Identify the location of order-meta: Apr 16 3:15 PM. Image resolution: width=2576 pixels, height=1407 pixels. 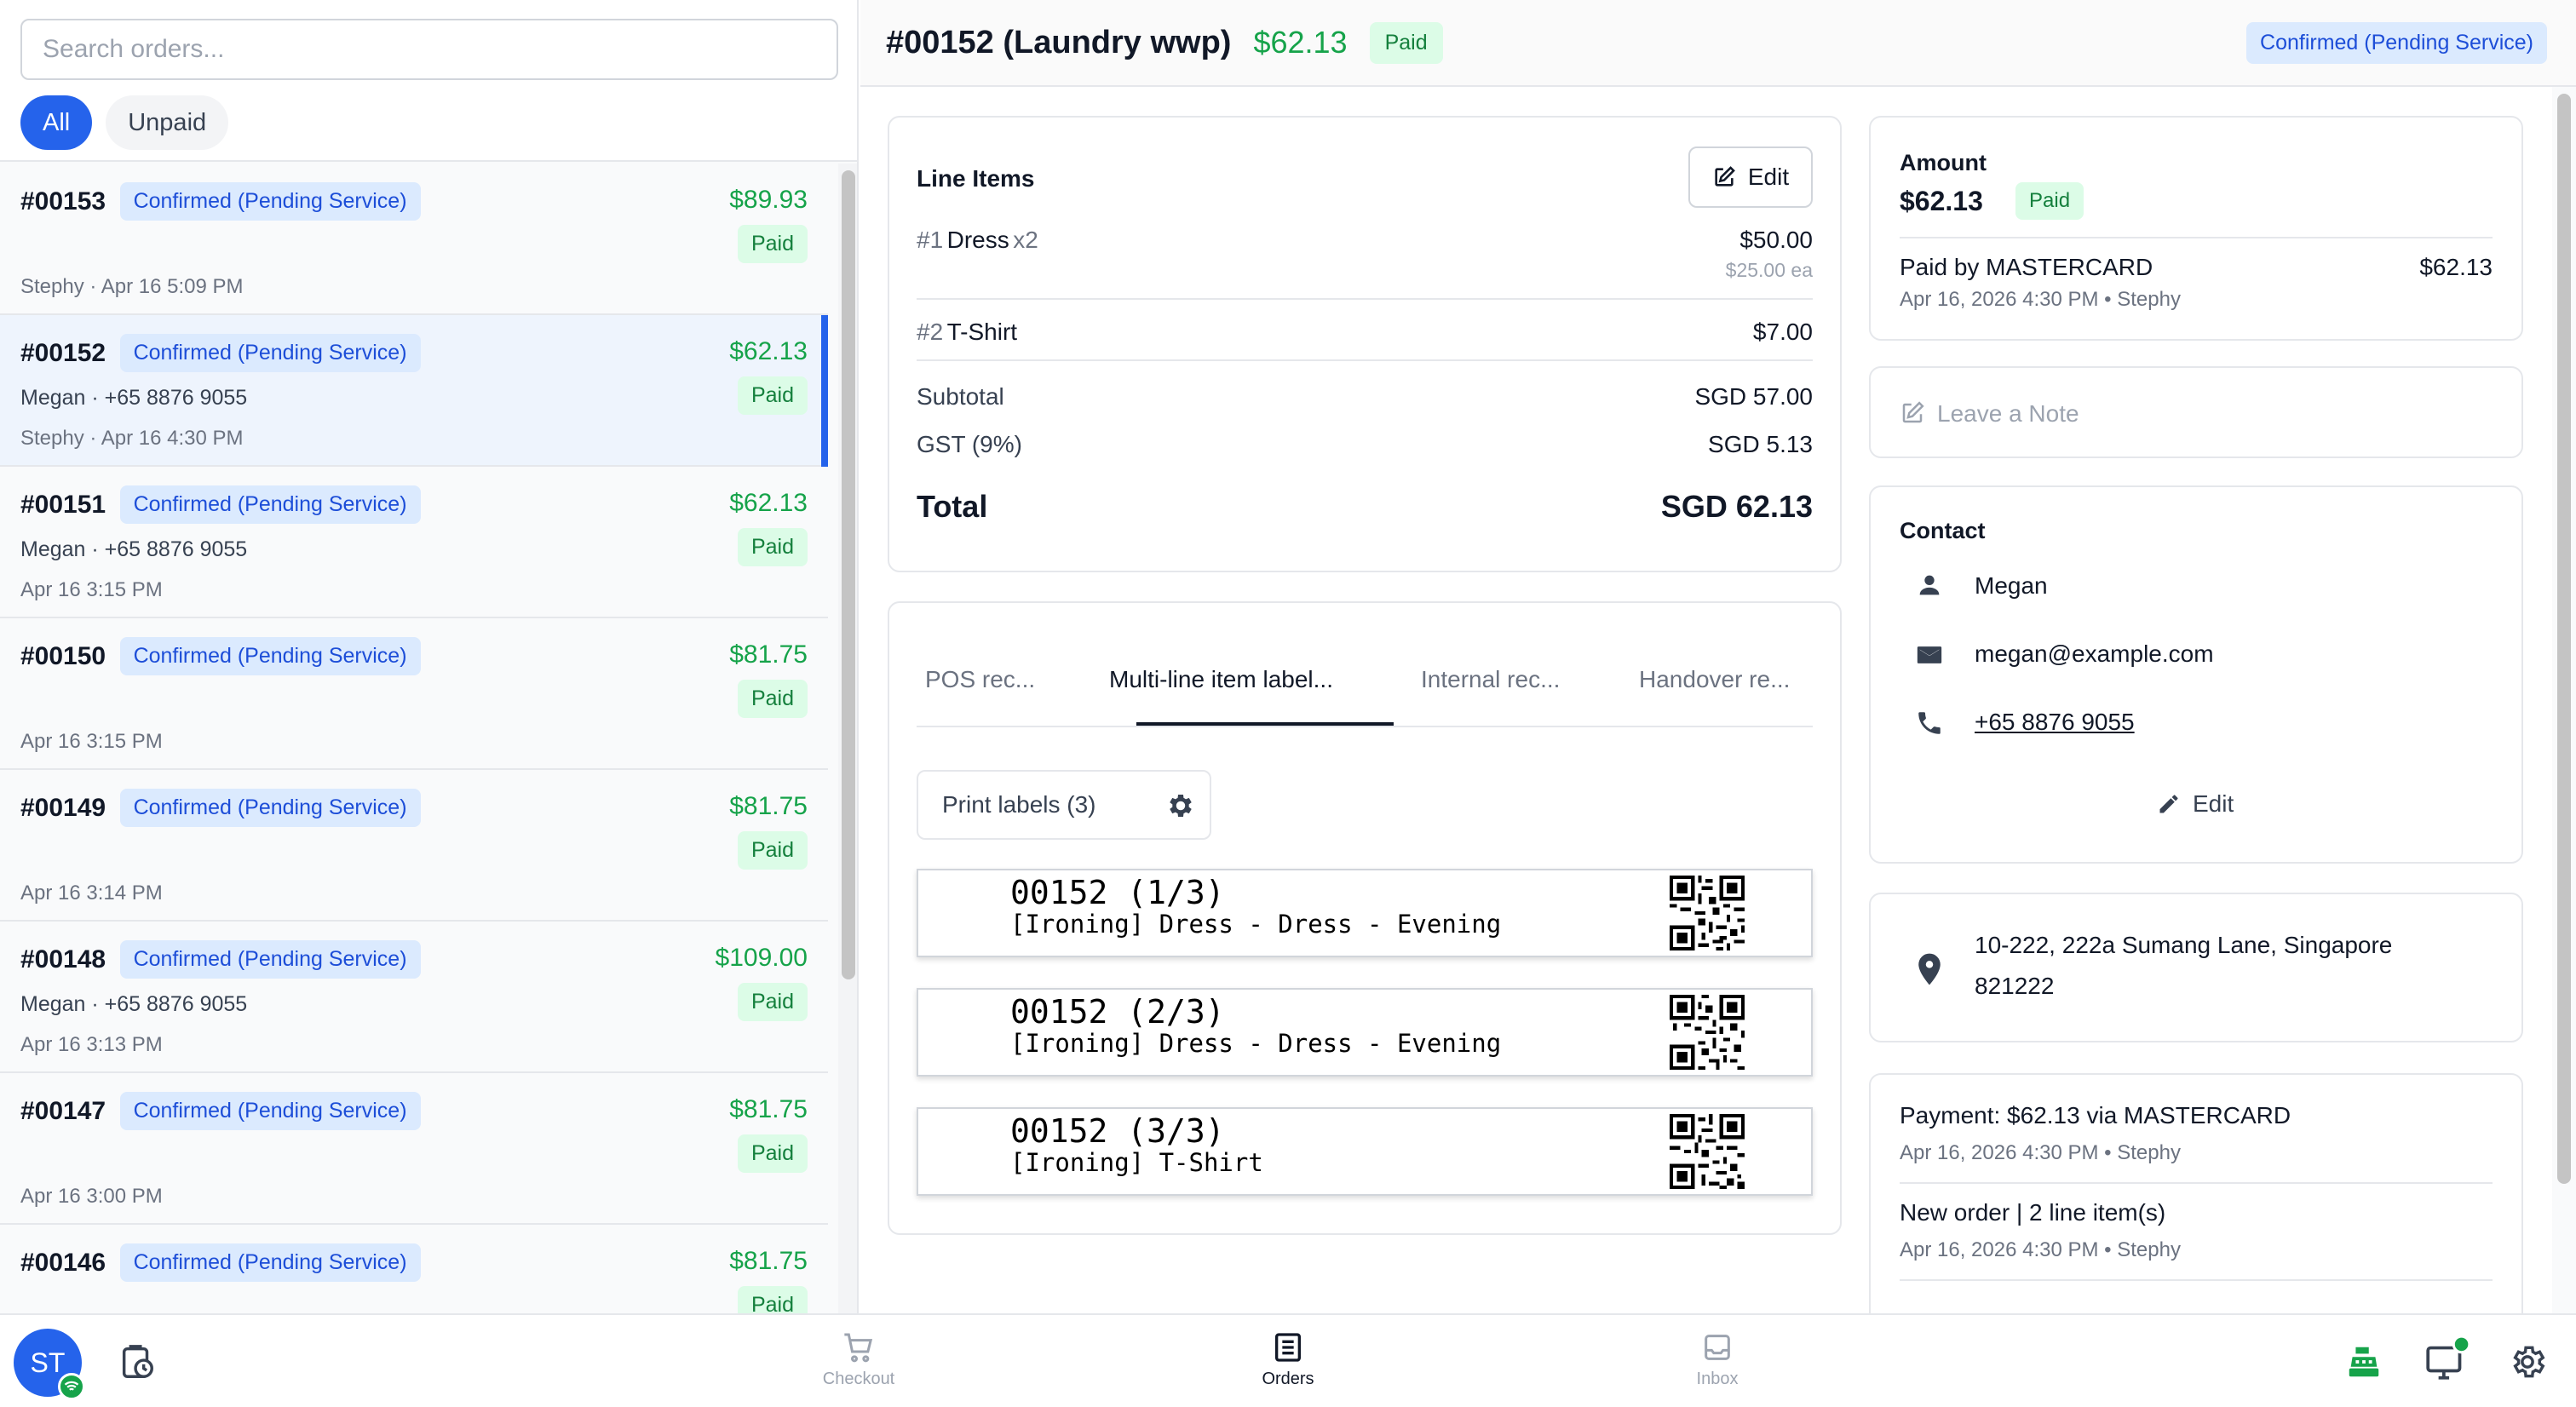
(91, 741).